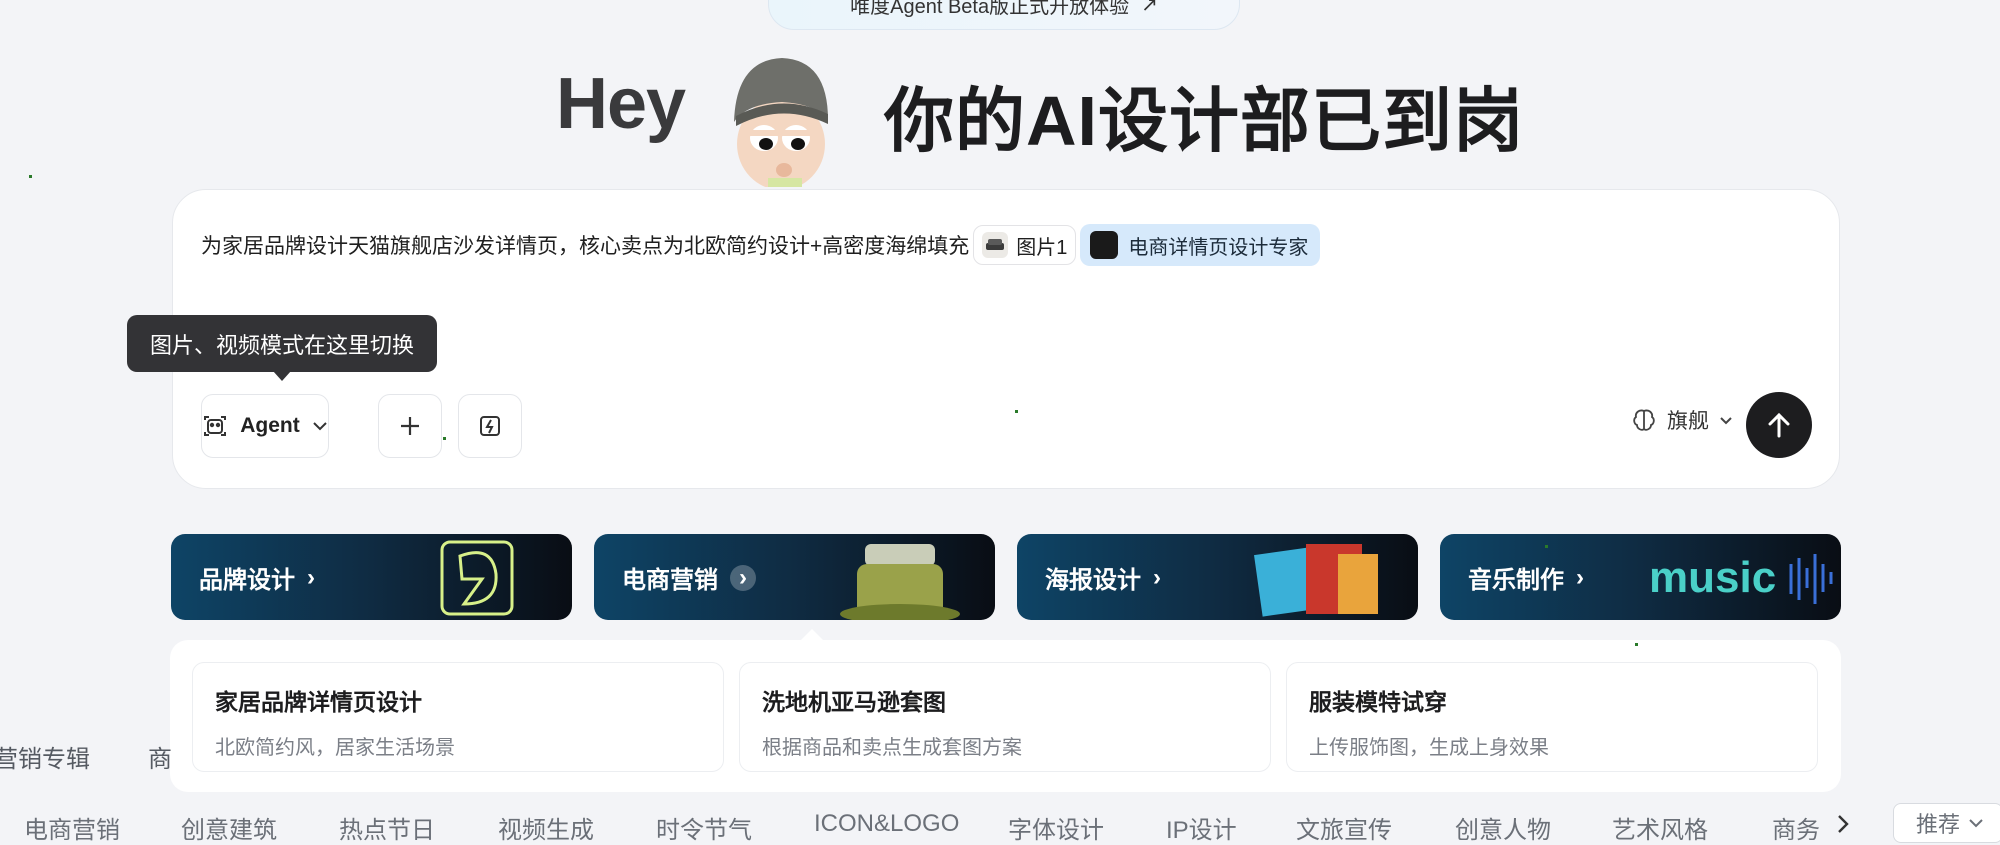  What do you see at coordinates (1938, 824) in the screenshot?
I see `sort-label: 推荐` at bounding box center [1938, 824].